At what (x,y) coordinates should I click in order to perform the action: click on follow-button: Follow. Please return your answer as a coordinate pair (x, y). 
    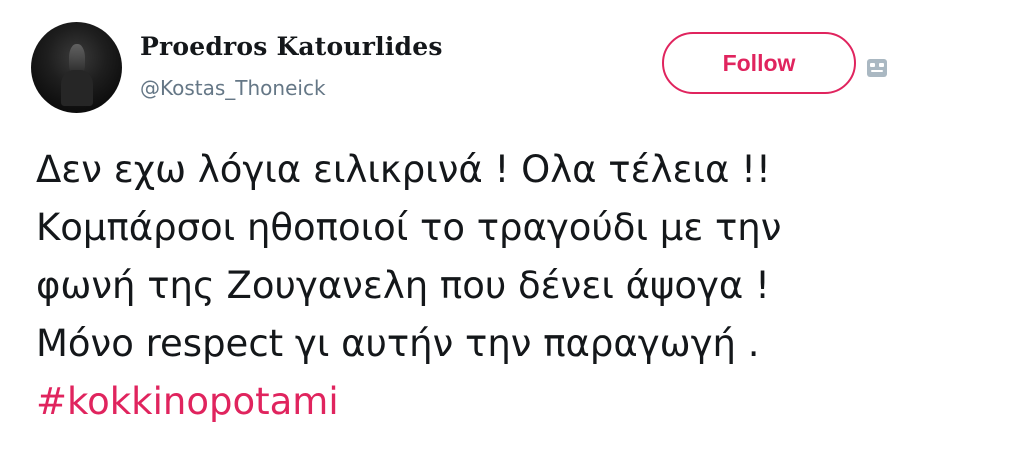
    Looking at the image, I should click on (759, 63).